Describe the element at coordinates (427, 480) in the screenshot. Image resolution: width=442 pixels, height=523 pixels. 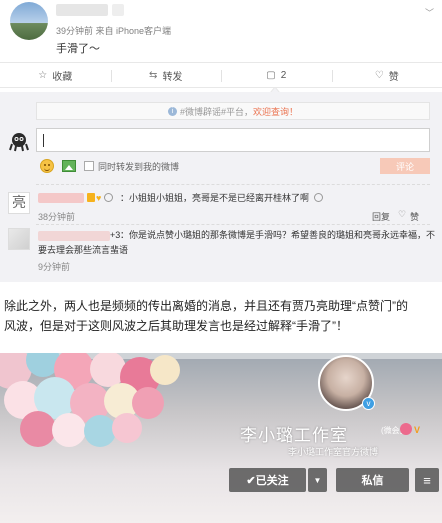
I see `more-menu-icon: ≡` at that location.